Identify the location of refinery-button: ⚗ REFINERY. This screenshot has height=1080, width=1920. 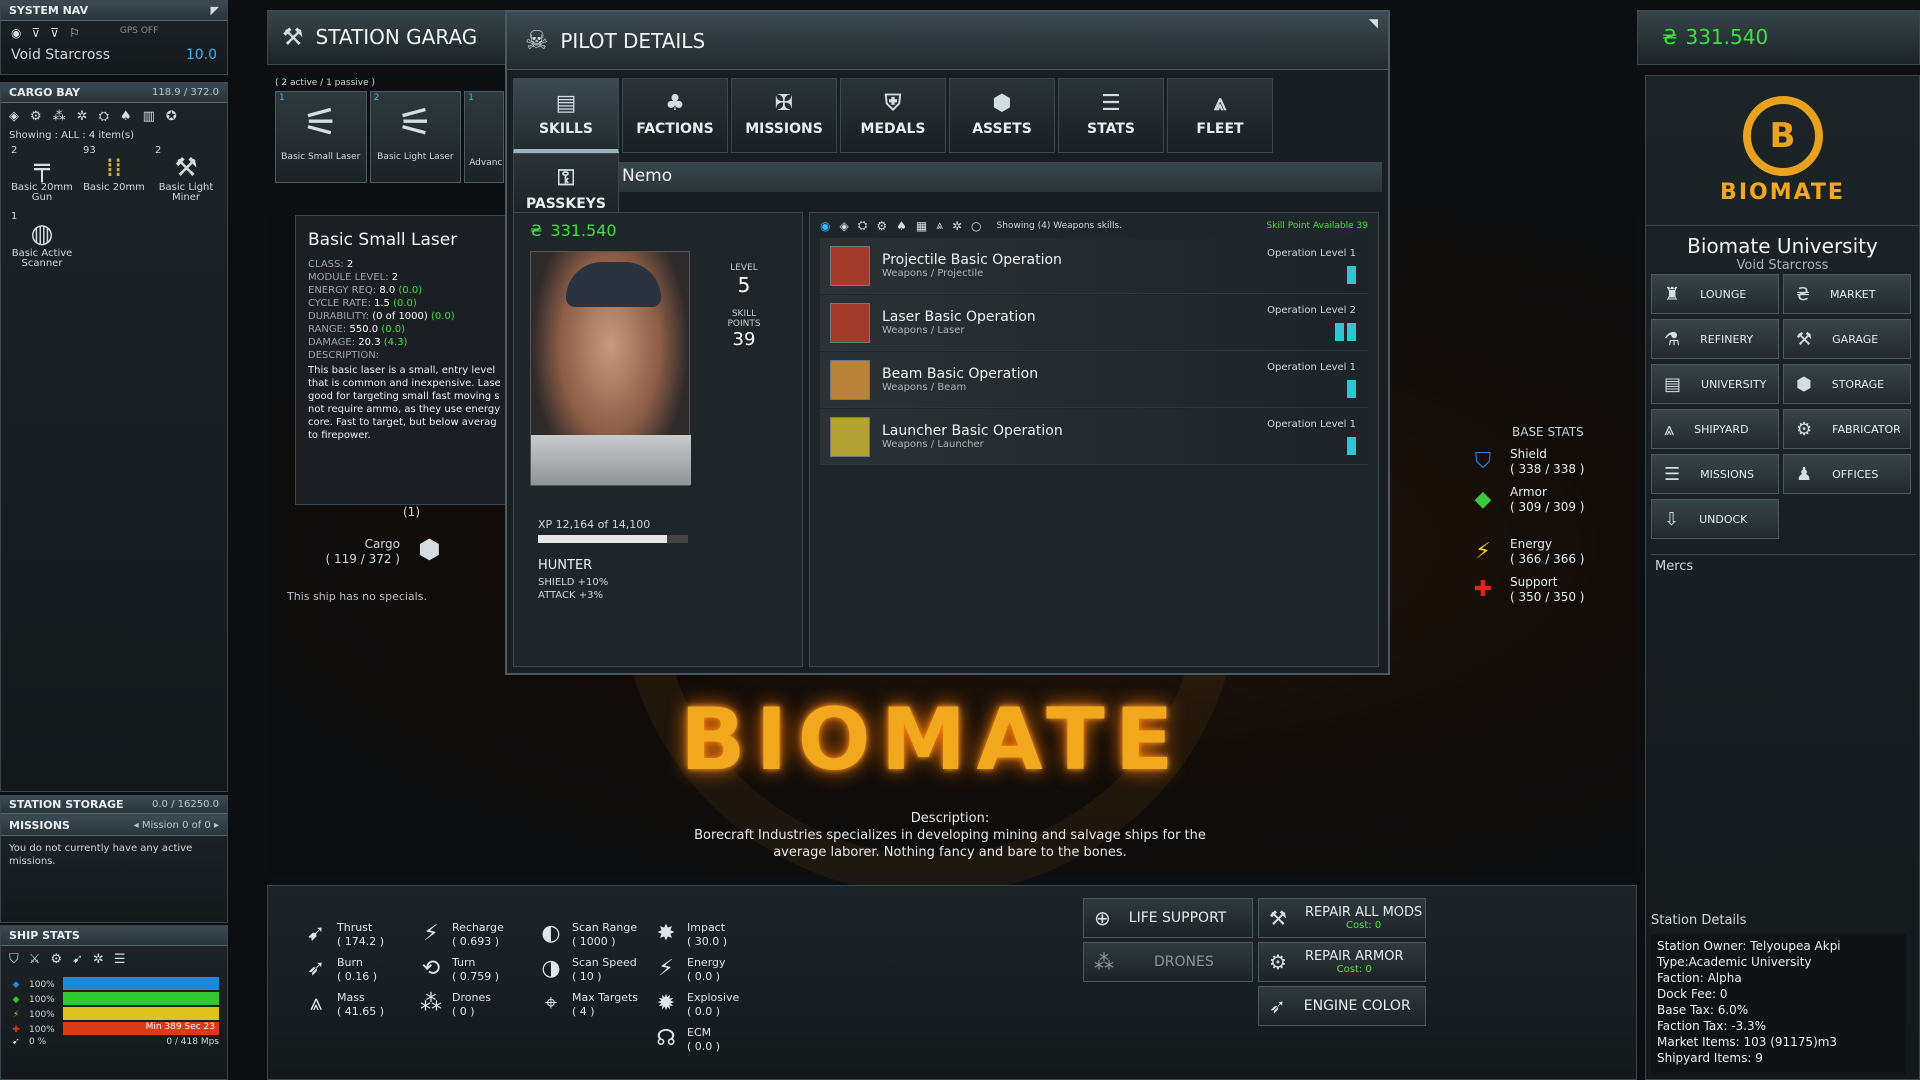
(1715, 339).